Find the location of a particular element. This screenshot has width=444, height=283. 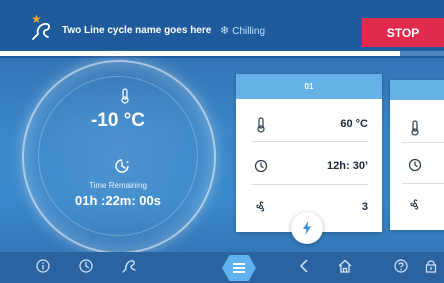

time-remaining-label: Time Remaining is located at coordinates (118, 185).